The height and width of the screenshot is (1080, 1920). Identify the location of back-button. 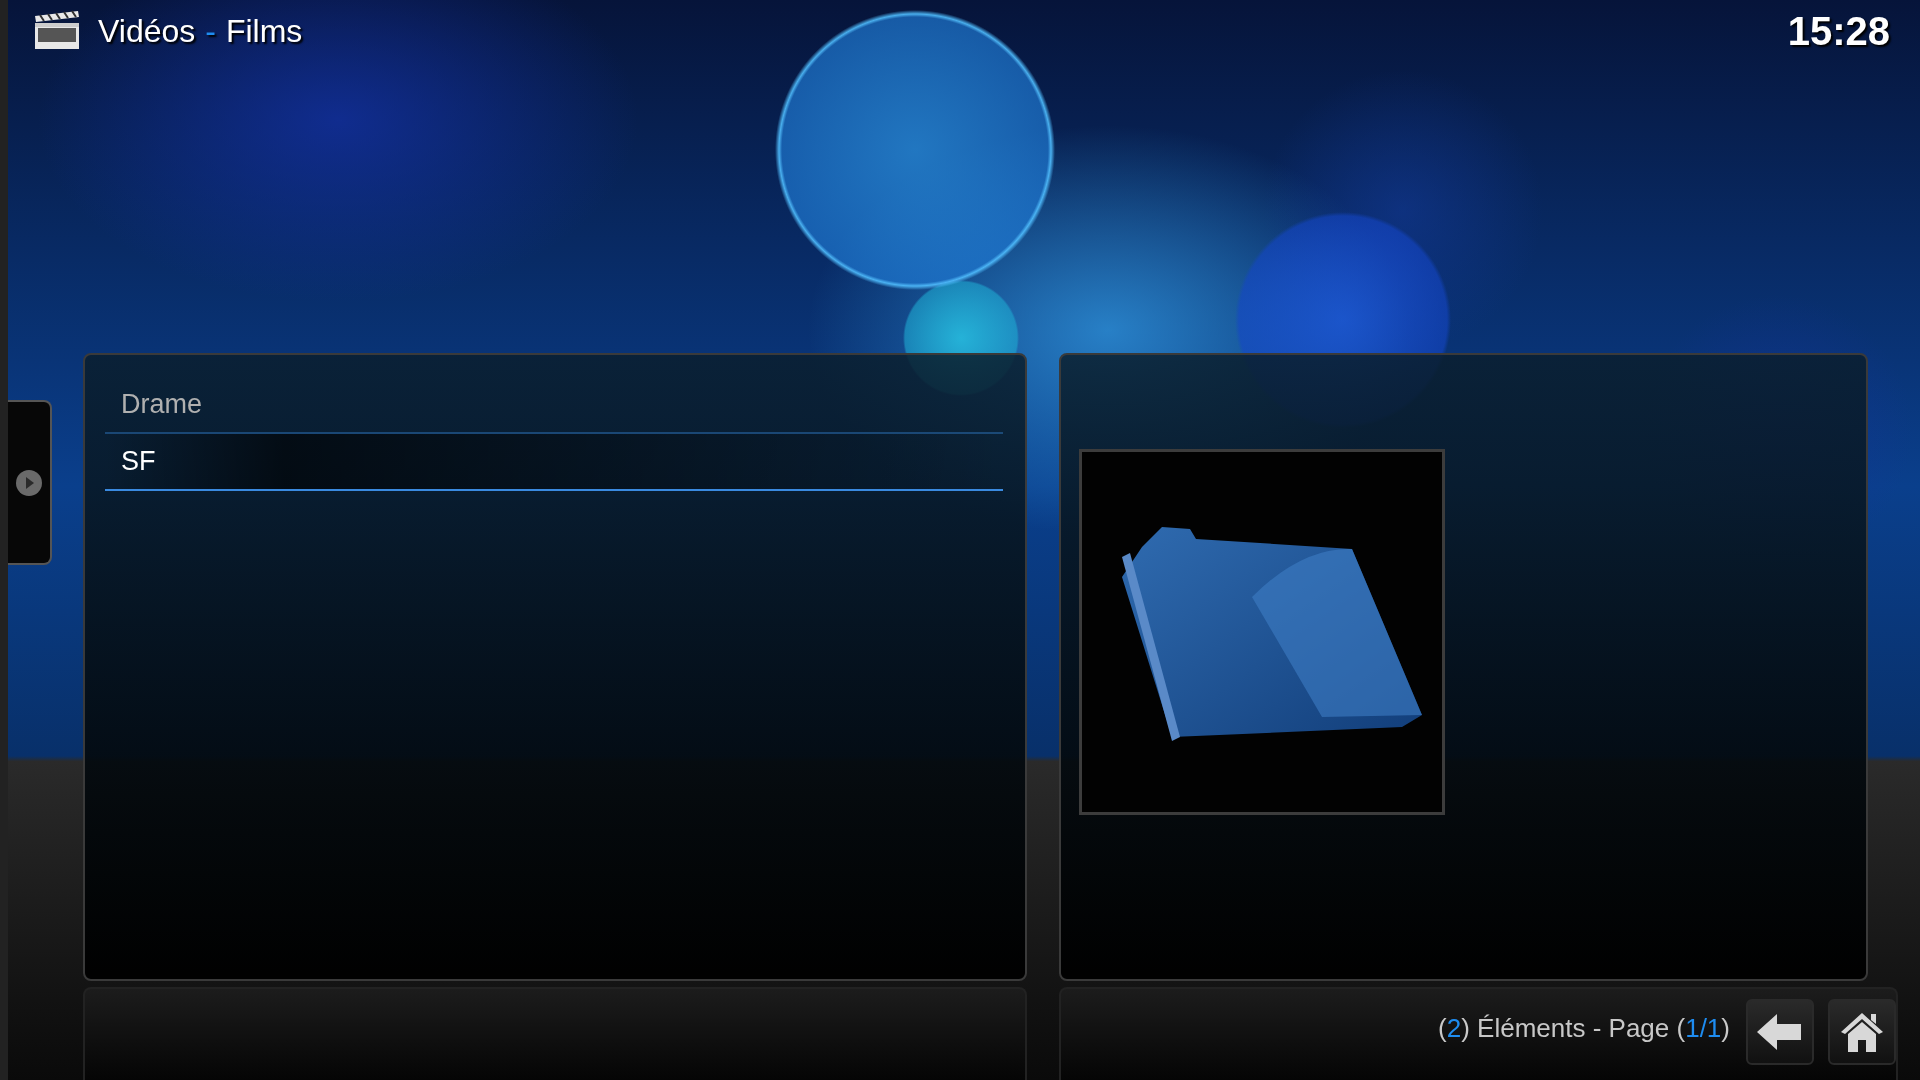
(1780, 1032).